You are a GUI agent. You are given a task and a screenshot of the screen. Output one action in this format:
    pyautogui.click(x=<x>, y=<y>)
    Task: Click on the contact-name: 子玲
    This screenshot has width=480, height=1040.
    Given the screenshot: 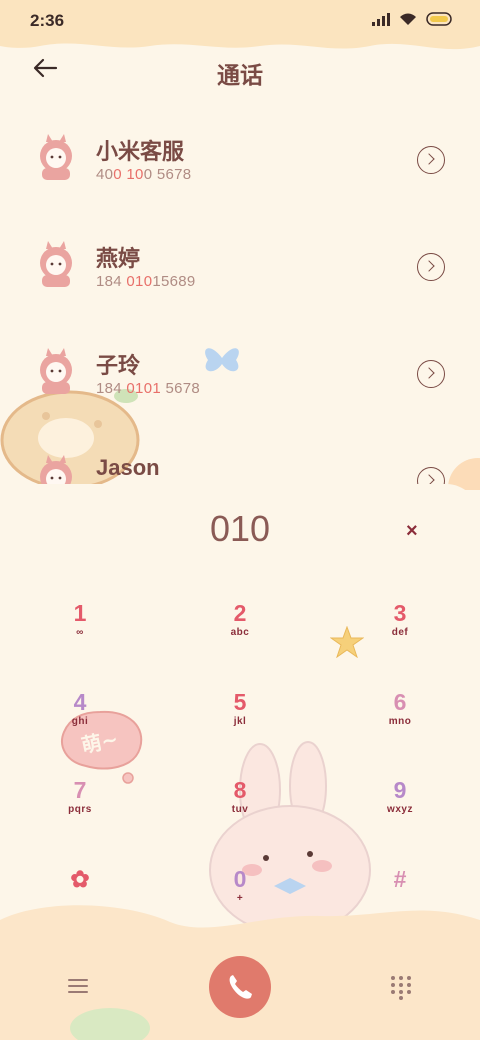 What is the action you would take?
    pyautogui.click(x=118, y=365)
    